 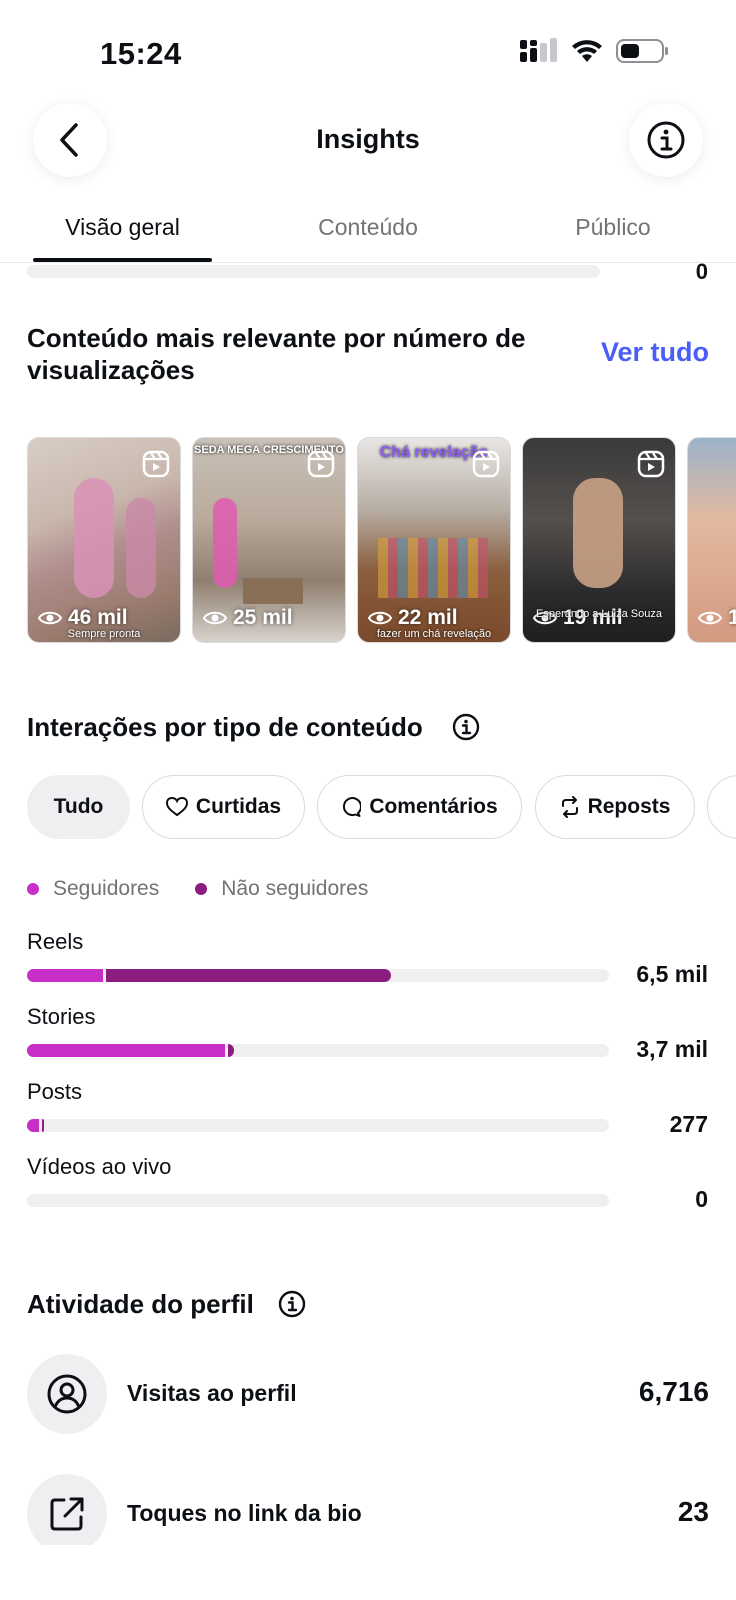 I want to click on bar-value-posts: 277, so click(x=688, y=1124).